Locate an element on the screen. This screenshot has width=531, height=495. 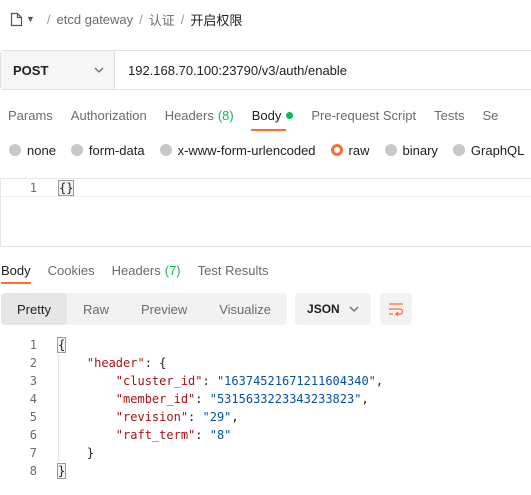
close-brace: } is located at coordinates (61, 471).